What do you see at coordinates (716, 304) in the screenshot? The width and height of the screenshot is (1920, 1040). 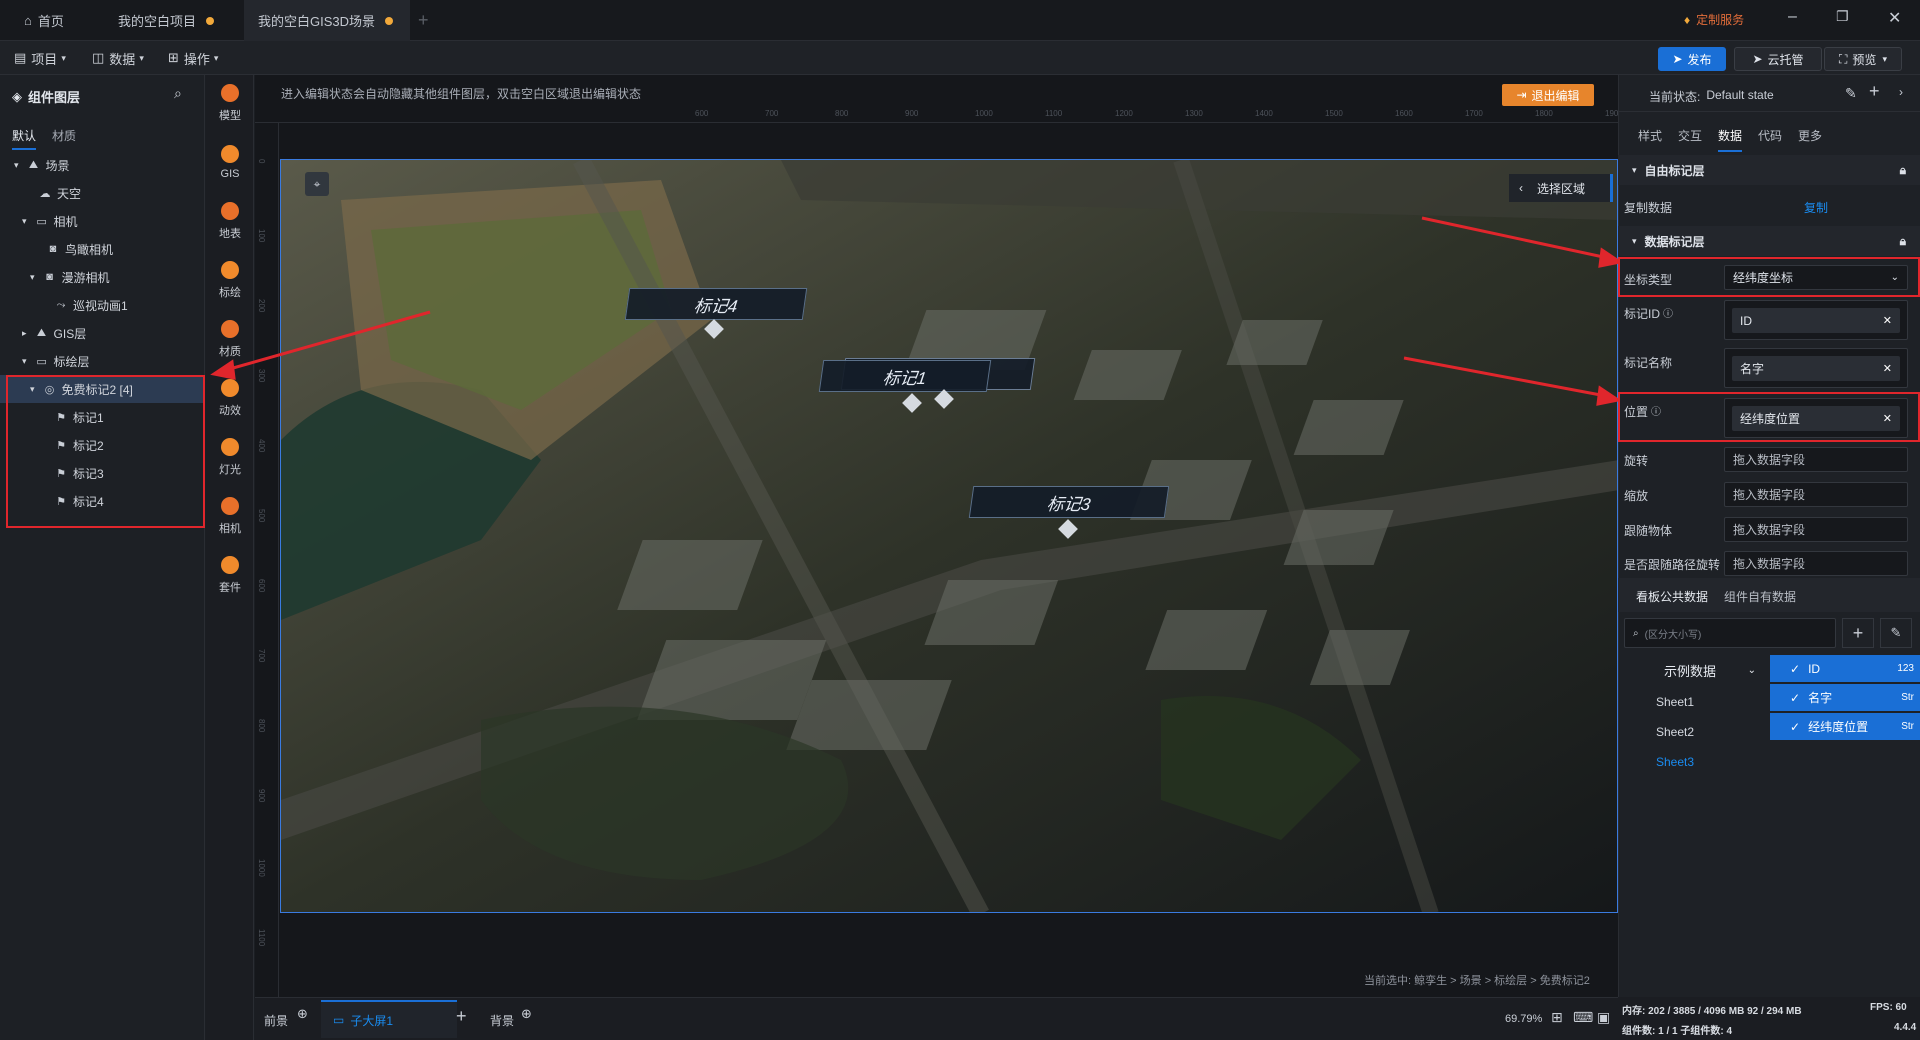 I see `marker-label-4: 标记4` at bounding box center [716, 304].